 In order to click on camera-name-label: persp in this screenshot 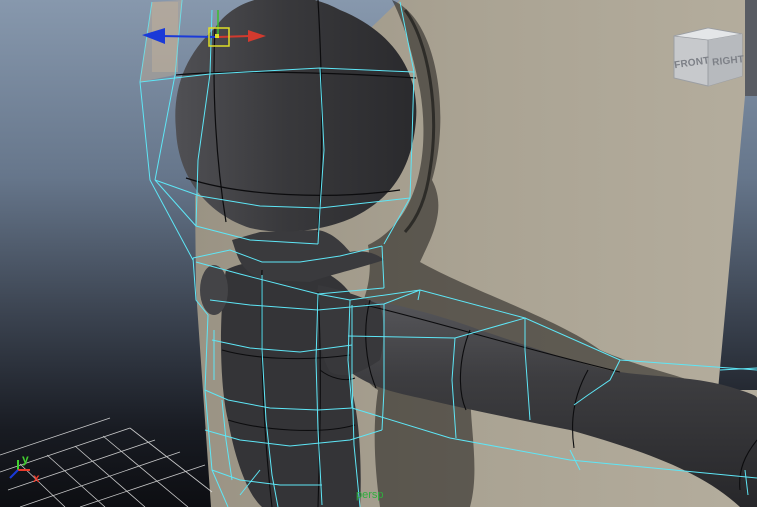, I will do `click(370, 495)`.